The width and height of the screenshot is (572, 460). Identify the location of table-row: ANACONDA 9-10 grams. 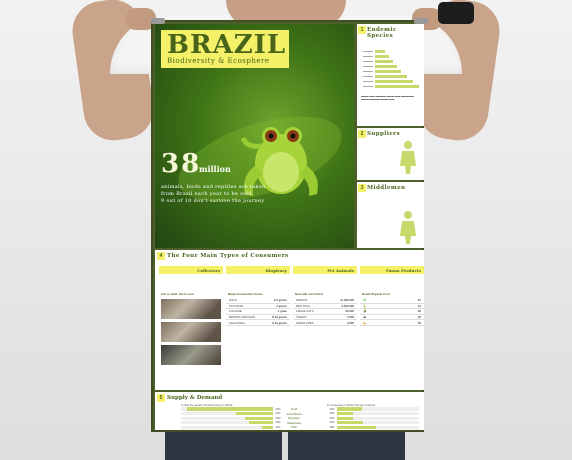
(258, 323).